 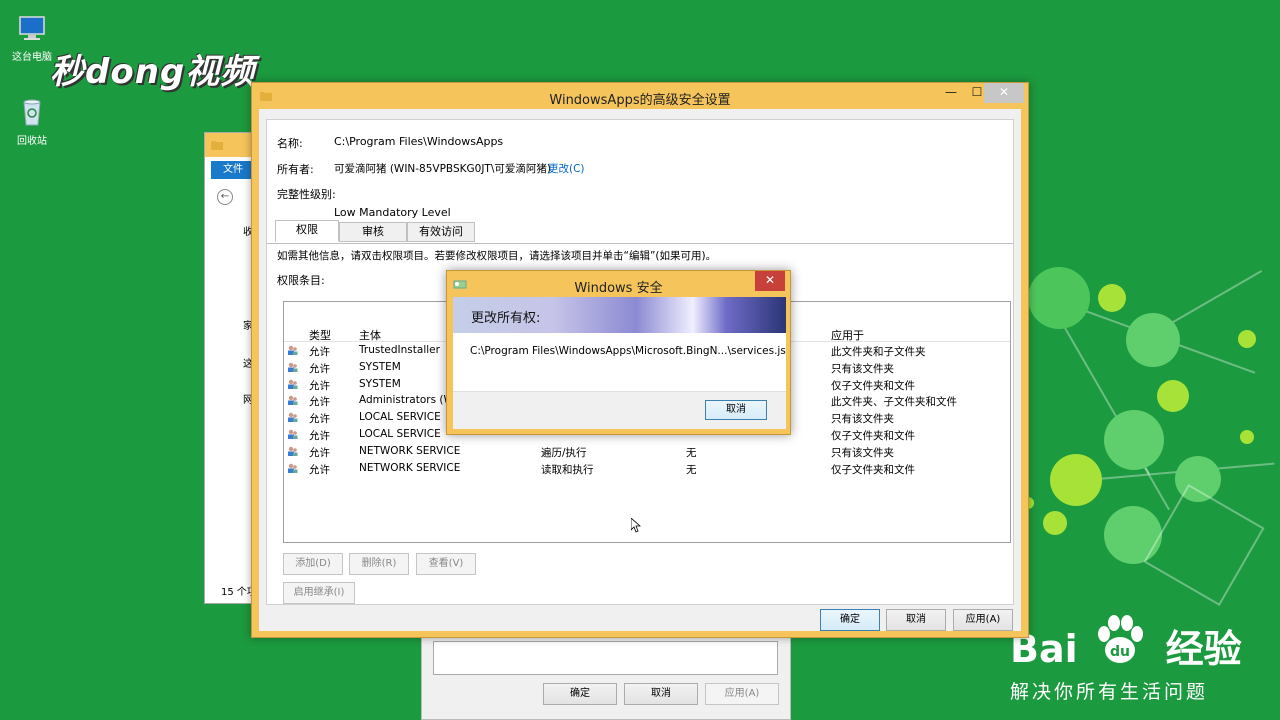 I want to click on properties-dialog-back: 确定 取消 应用(A), so click(x=606, y=678).